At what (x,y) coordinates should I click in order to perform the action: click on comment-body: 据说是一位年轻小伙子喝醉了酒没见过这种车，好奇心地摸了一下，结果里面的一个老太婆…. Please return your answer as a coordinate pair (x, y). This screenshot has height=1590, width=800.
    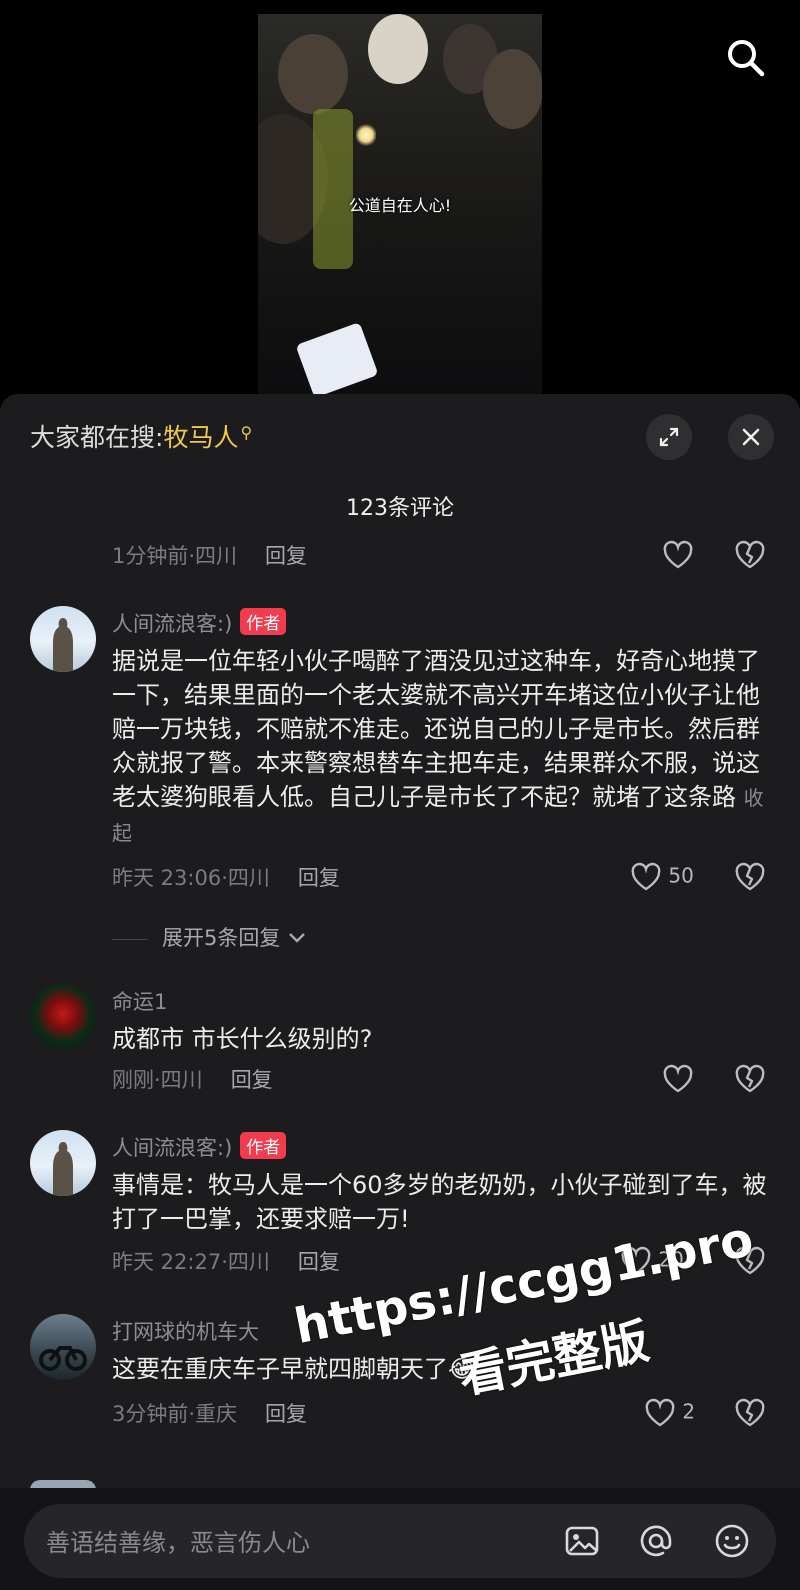
    Looking at the image, I should click on (436, 729).